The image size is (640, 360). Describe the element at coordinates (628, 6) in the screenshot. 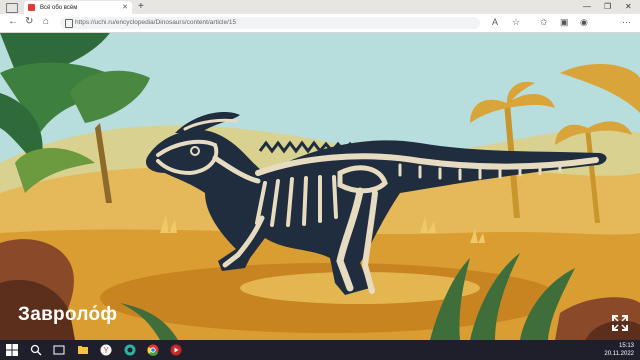

I see `close-window-icon: ✕` at that location.